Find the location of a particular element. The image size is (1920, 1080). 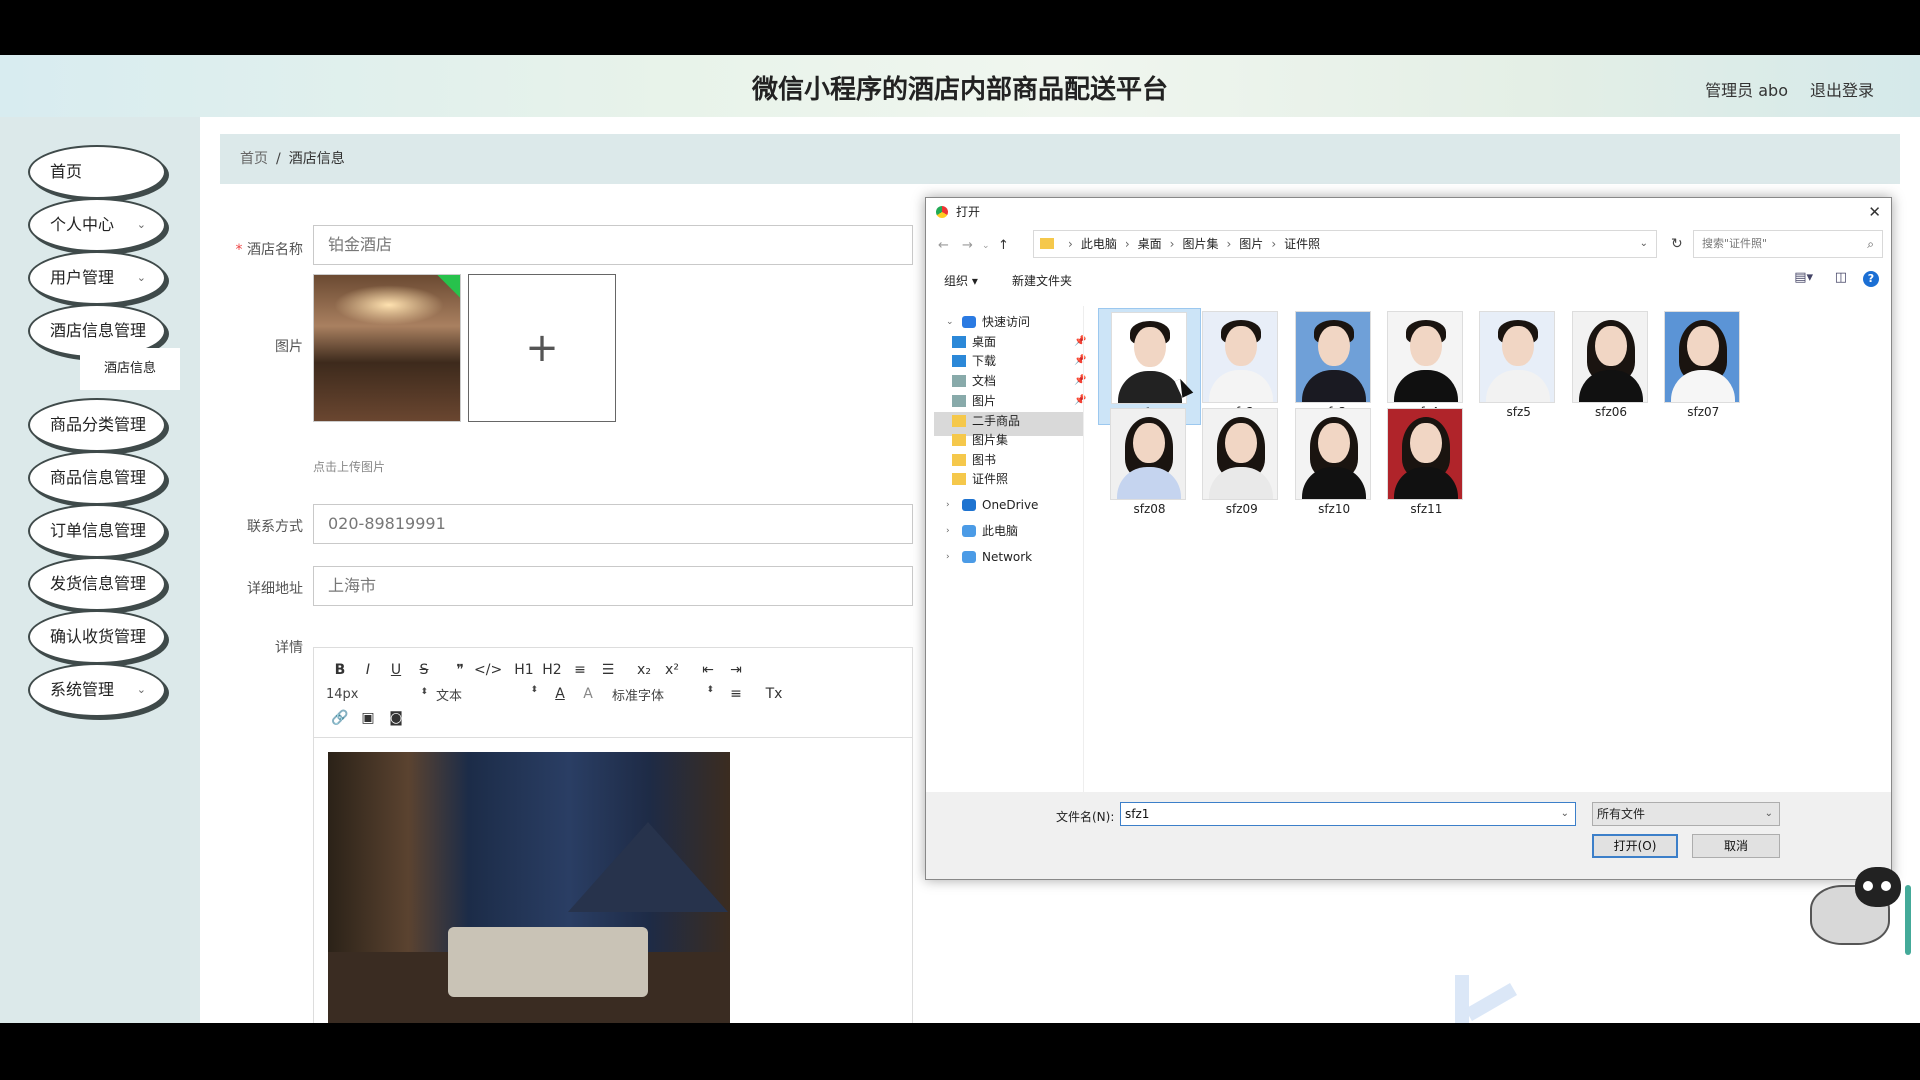

path-segment: 此电脑 is located at coordinates (1099, 244).